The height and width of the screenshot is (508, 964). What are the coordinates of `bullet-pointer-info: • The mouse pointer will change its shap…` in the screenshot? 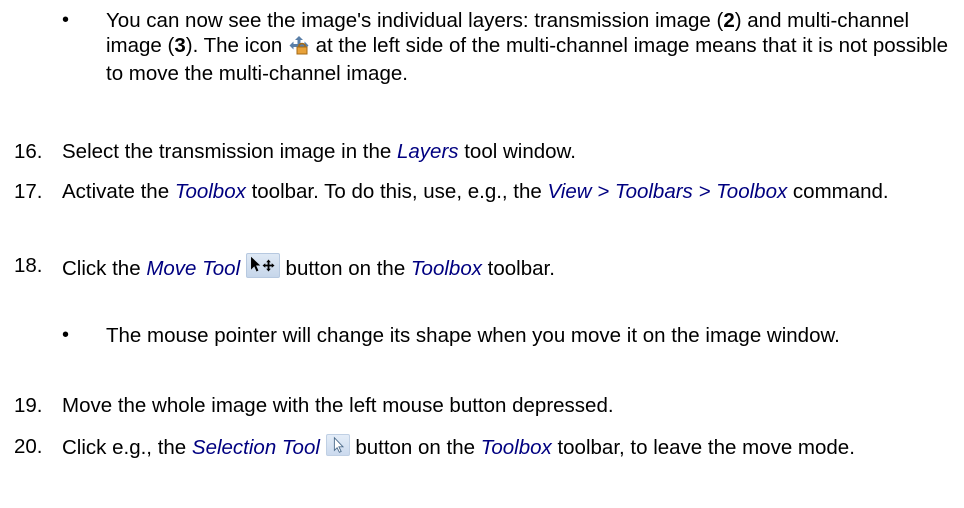 It's located at (482, 350).